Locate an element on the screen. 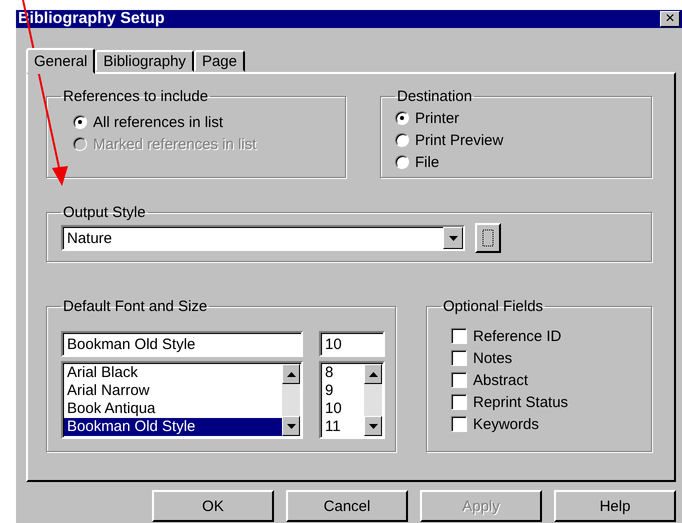 The image size is (682, 523). checkbox-label: Reference ID is located at coordinates (517, 336).